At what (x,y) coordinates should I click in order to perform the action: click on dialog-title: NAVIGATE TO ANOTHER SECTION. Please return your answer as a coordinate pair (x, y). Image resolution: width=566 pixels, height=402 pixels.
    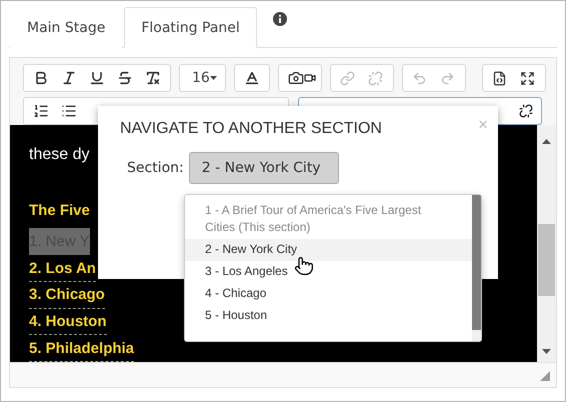
    Looking at the image, I should click on (251, 129).